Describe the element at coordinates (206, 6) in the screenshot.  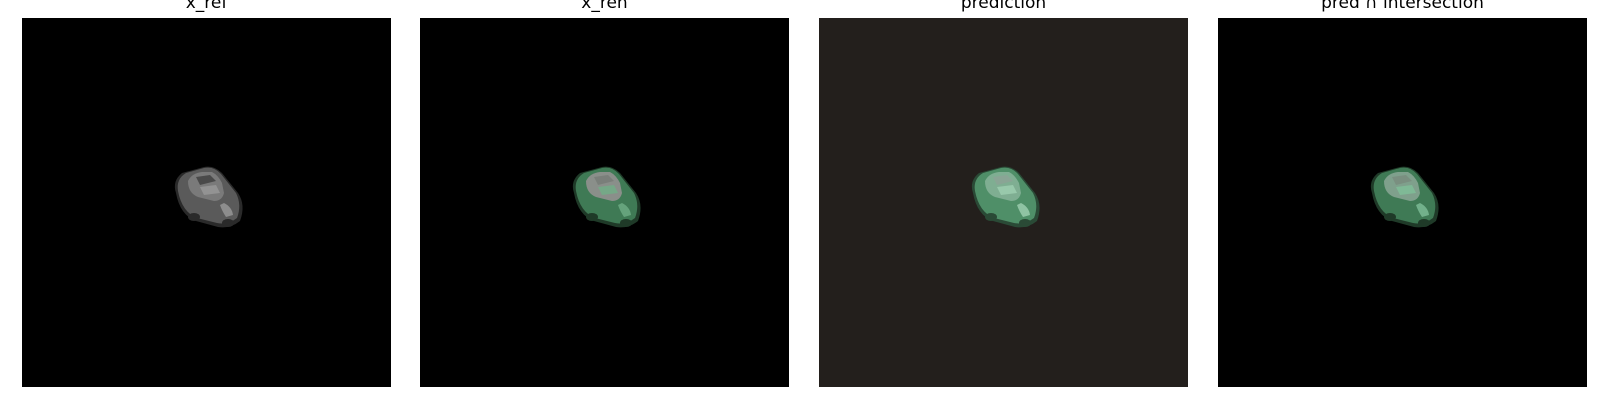
I see `panel-title: x_ref` at that location.